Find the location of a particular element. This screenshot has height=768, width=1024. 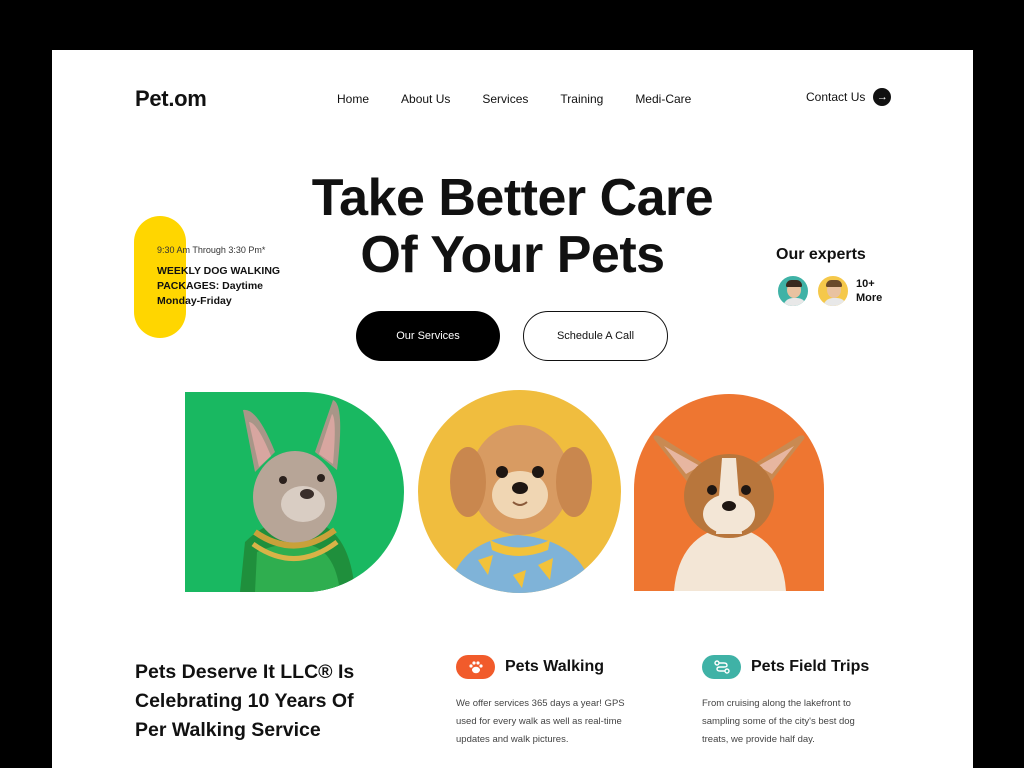

service-title: Pets Field Trips is located at coordinates (810, 666).